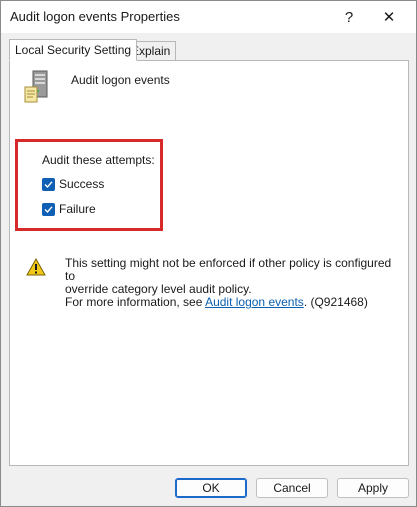 This screenshot has height=507, width=417. Describe the element at coordinates (120, 80) in the screenshot. I see `policy-name: Audit logon events` at that location.